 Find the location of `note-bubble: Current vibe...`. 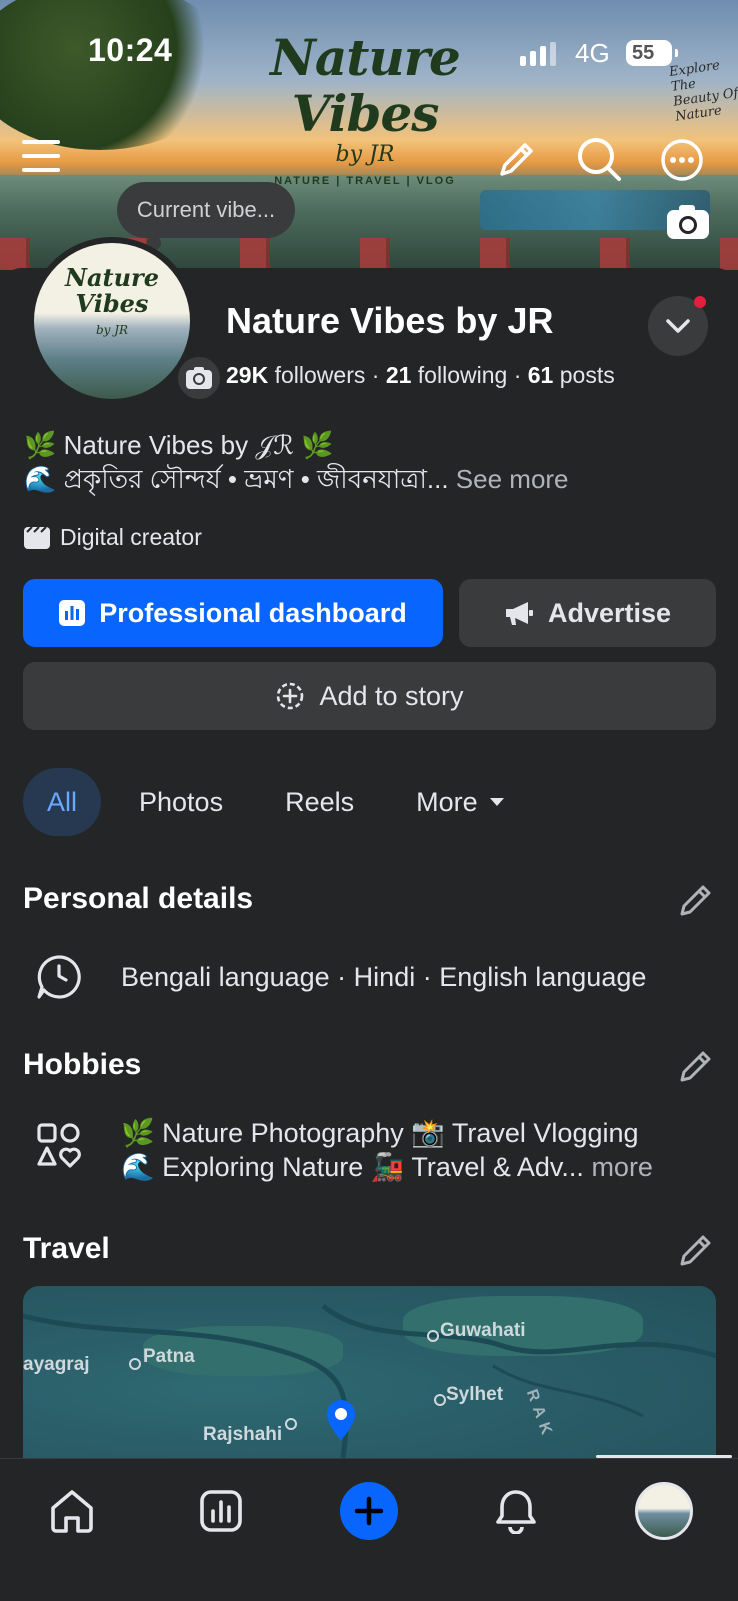

note-bubble: Current vibe... is located at coordinates (206, 216).